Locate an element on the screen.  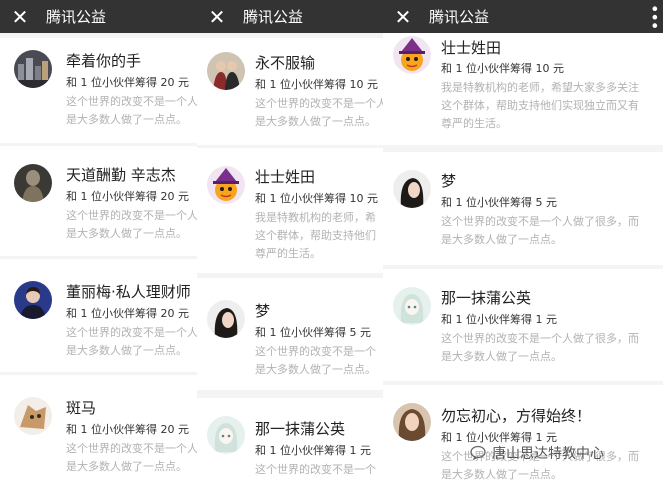
donor-message-line-1: 我是特教机构的老师，希望大家多多关注 is located at coordinates (540, 87).